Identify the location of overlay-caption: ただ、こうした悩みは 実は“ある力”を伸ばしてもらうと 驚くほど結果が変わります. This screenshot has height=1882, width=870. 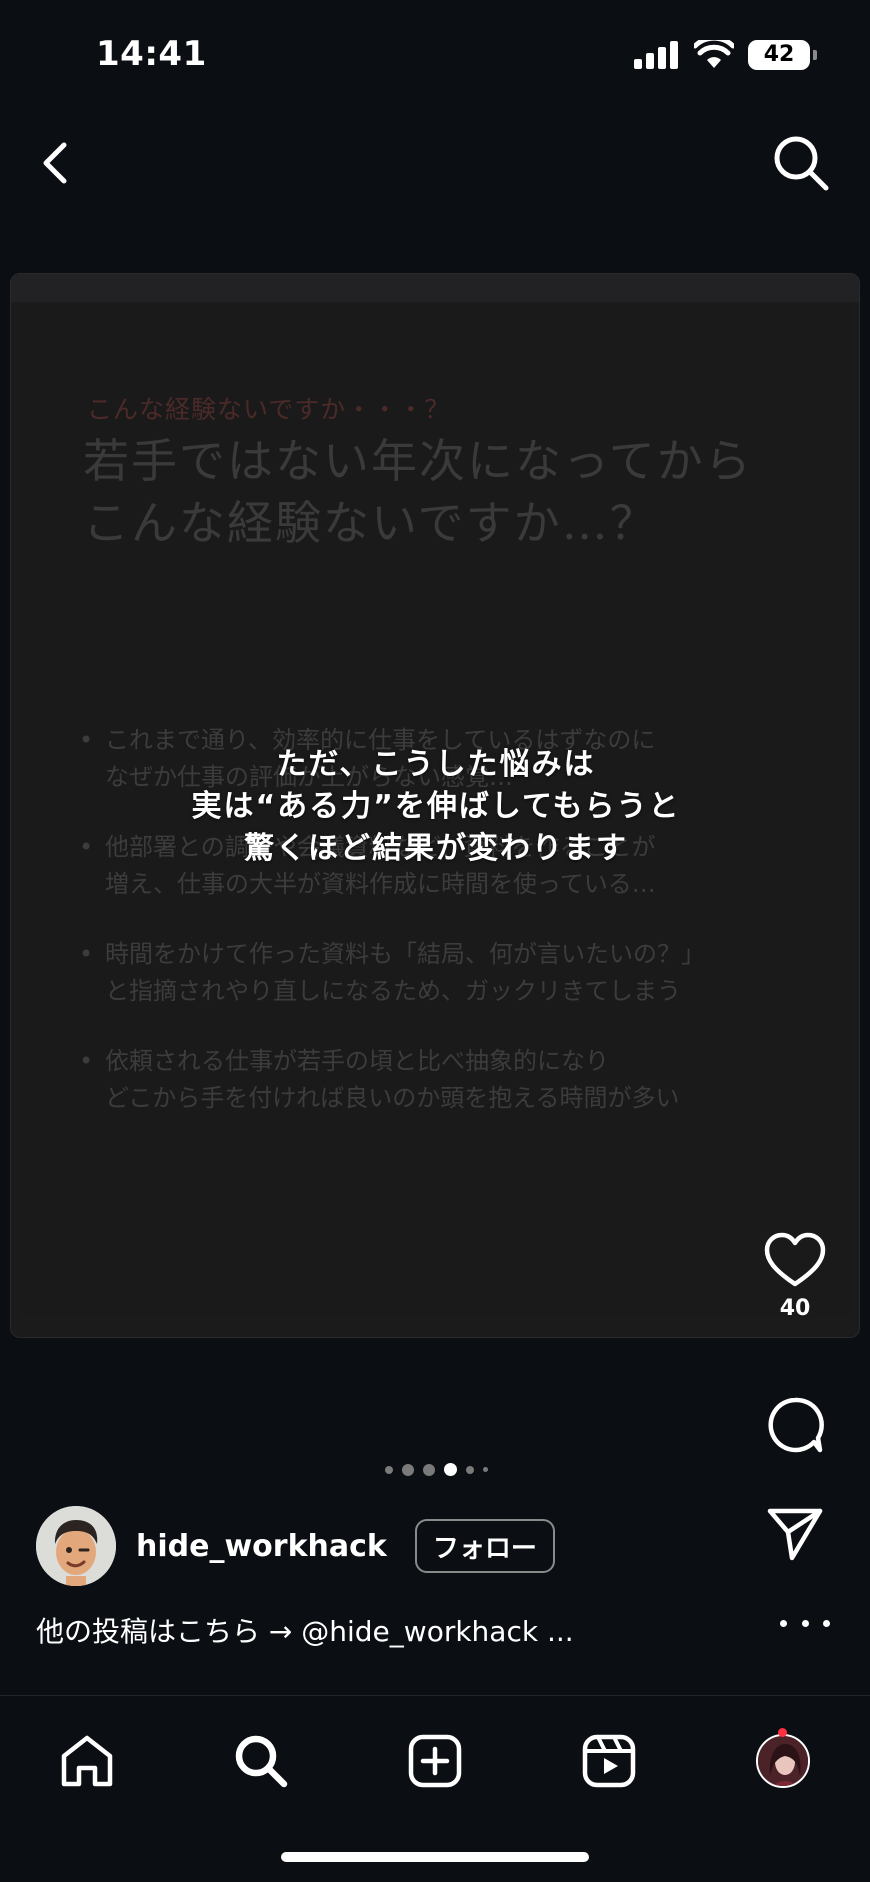
(435, 807).